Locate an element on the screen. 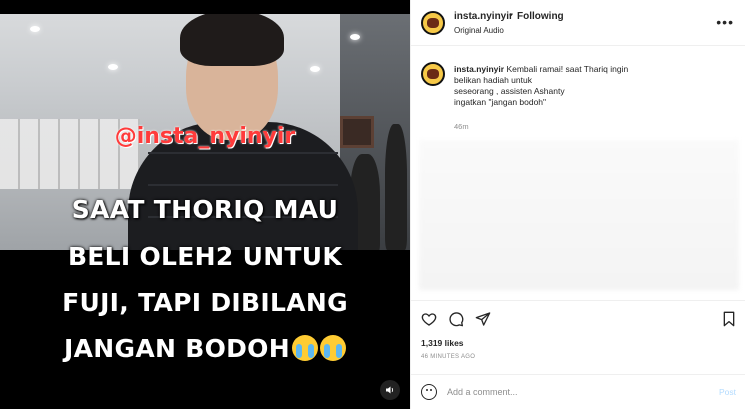  bookmark-icon is located at coordinates (729, 319).